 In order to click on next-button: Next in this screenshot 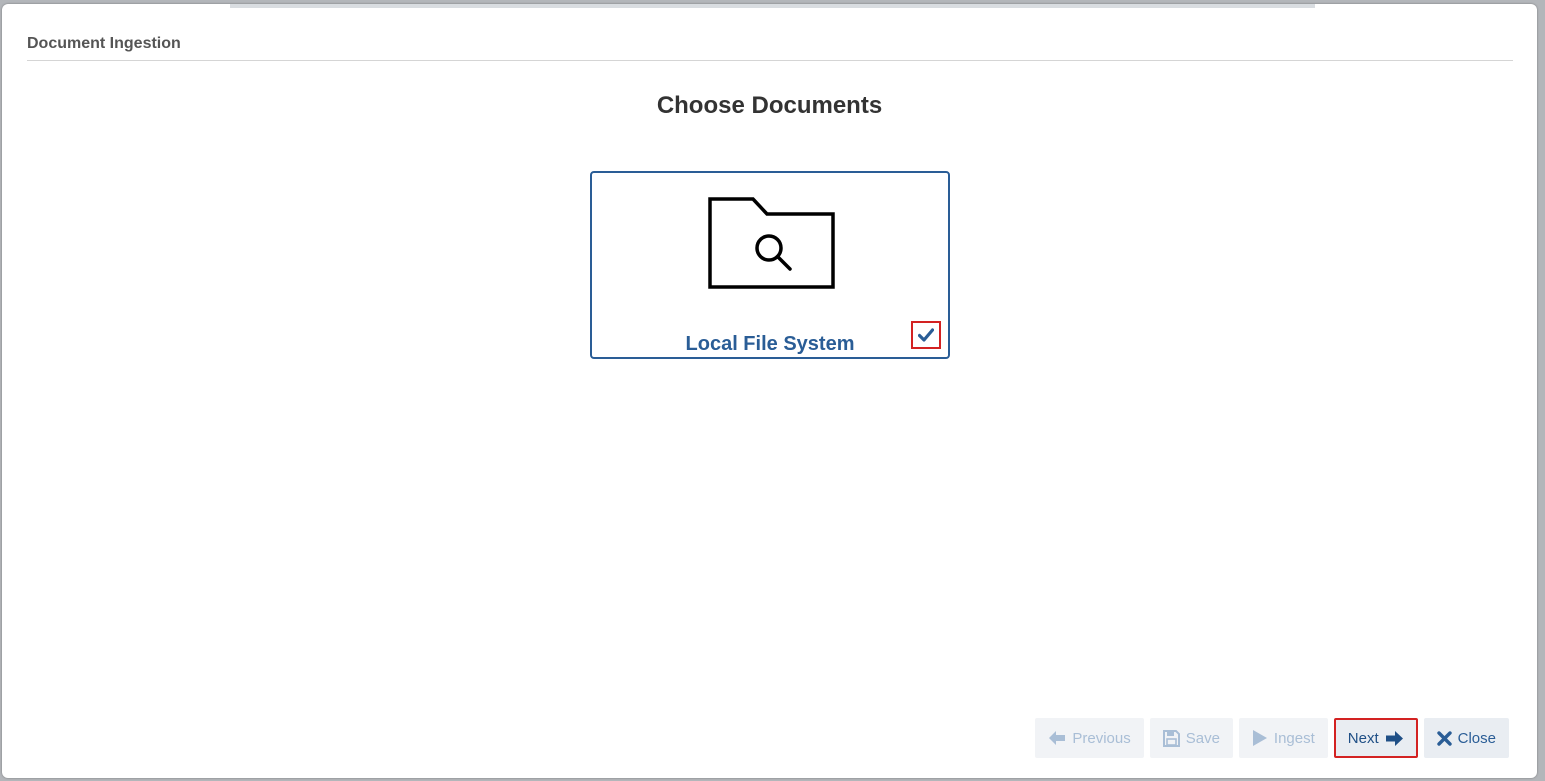, I will do `click(1375, 738)`.